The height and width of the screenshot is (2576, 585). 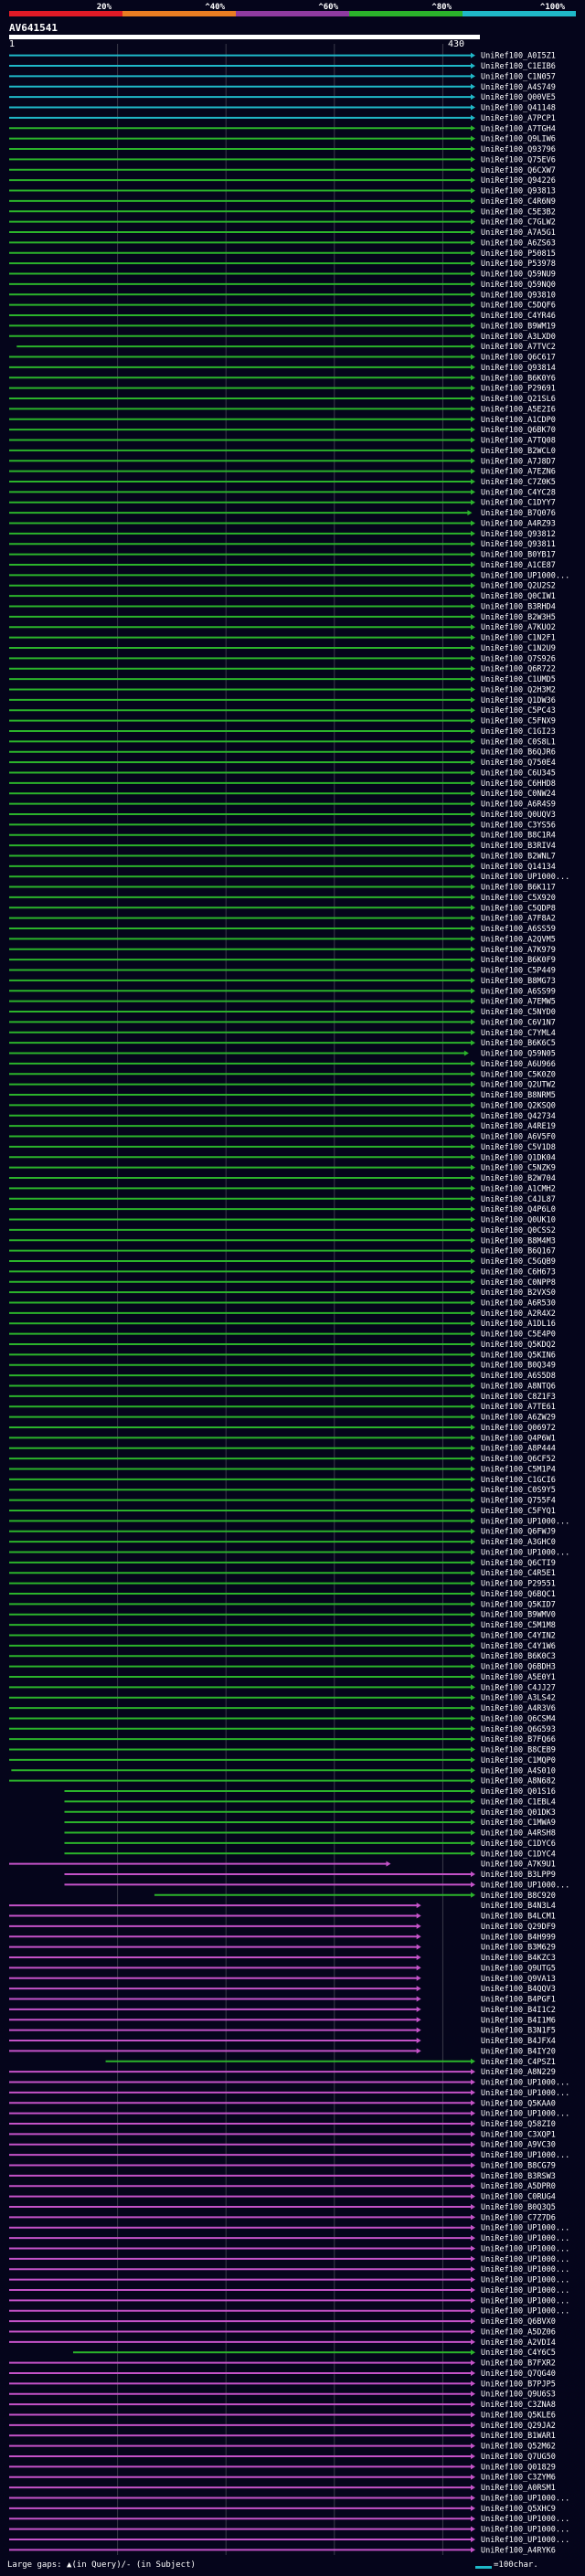 I want to click on hit-row: UniRef100_A0RSM1, so click(x=283, y=2488).